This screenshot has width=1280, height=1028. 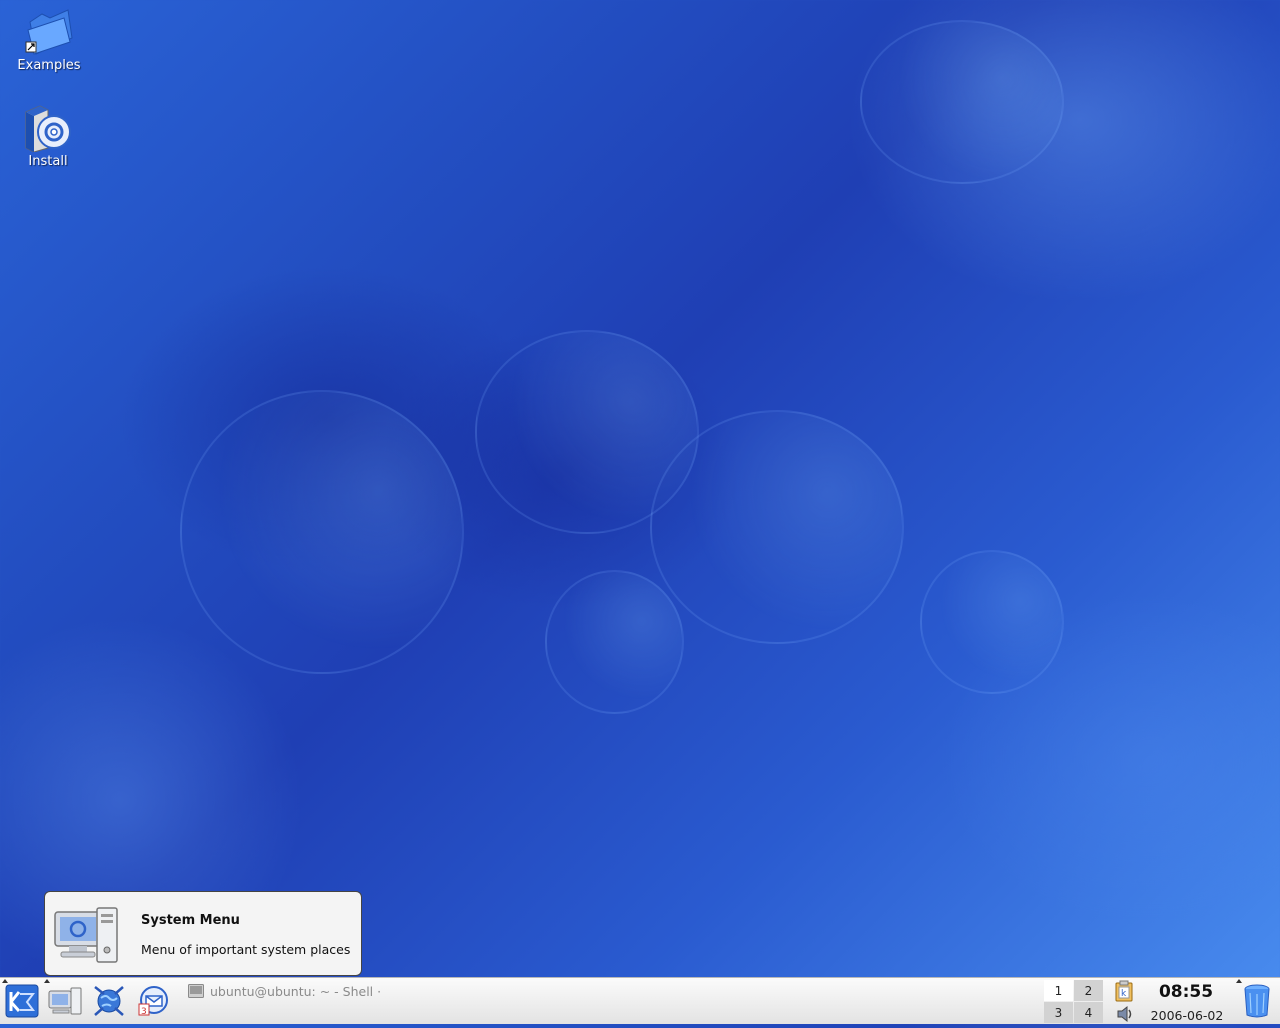 I want to click on taskbar-item-label: ubuntu@ubuntu: ~ - Shell ·, so click(x=296, y=991).